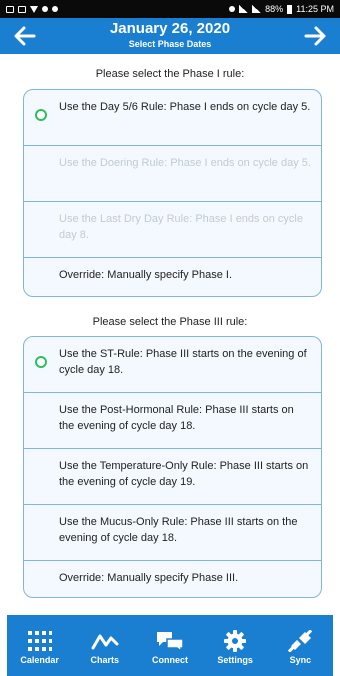 Image resolution: width=340 pixels, height=676 pixels. Describe the element at coordinates (274, 9) in the screenshot. I see `battery-percent: 88%` at that location.